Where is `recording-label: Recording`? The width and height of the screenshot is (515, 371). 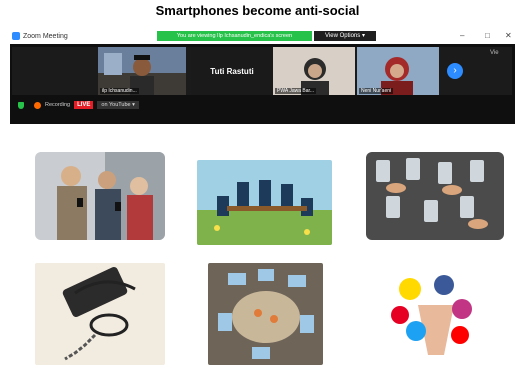
recording-label: Recording is located at coordinates (57, 105).